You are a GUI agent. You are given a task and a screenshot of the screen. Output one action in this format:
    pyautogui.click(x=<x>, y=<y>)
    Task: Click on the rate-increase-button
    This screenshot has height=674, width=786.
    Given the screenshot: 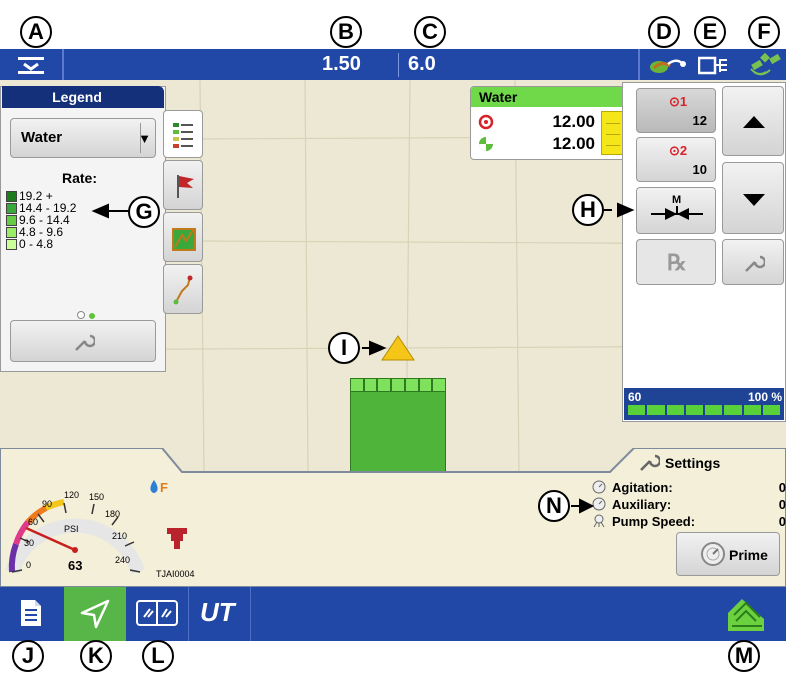 What is the action you would take?
    pyautogui.click(x=753, y=121)
    